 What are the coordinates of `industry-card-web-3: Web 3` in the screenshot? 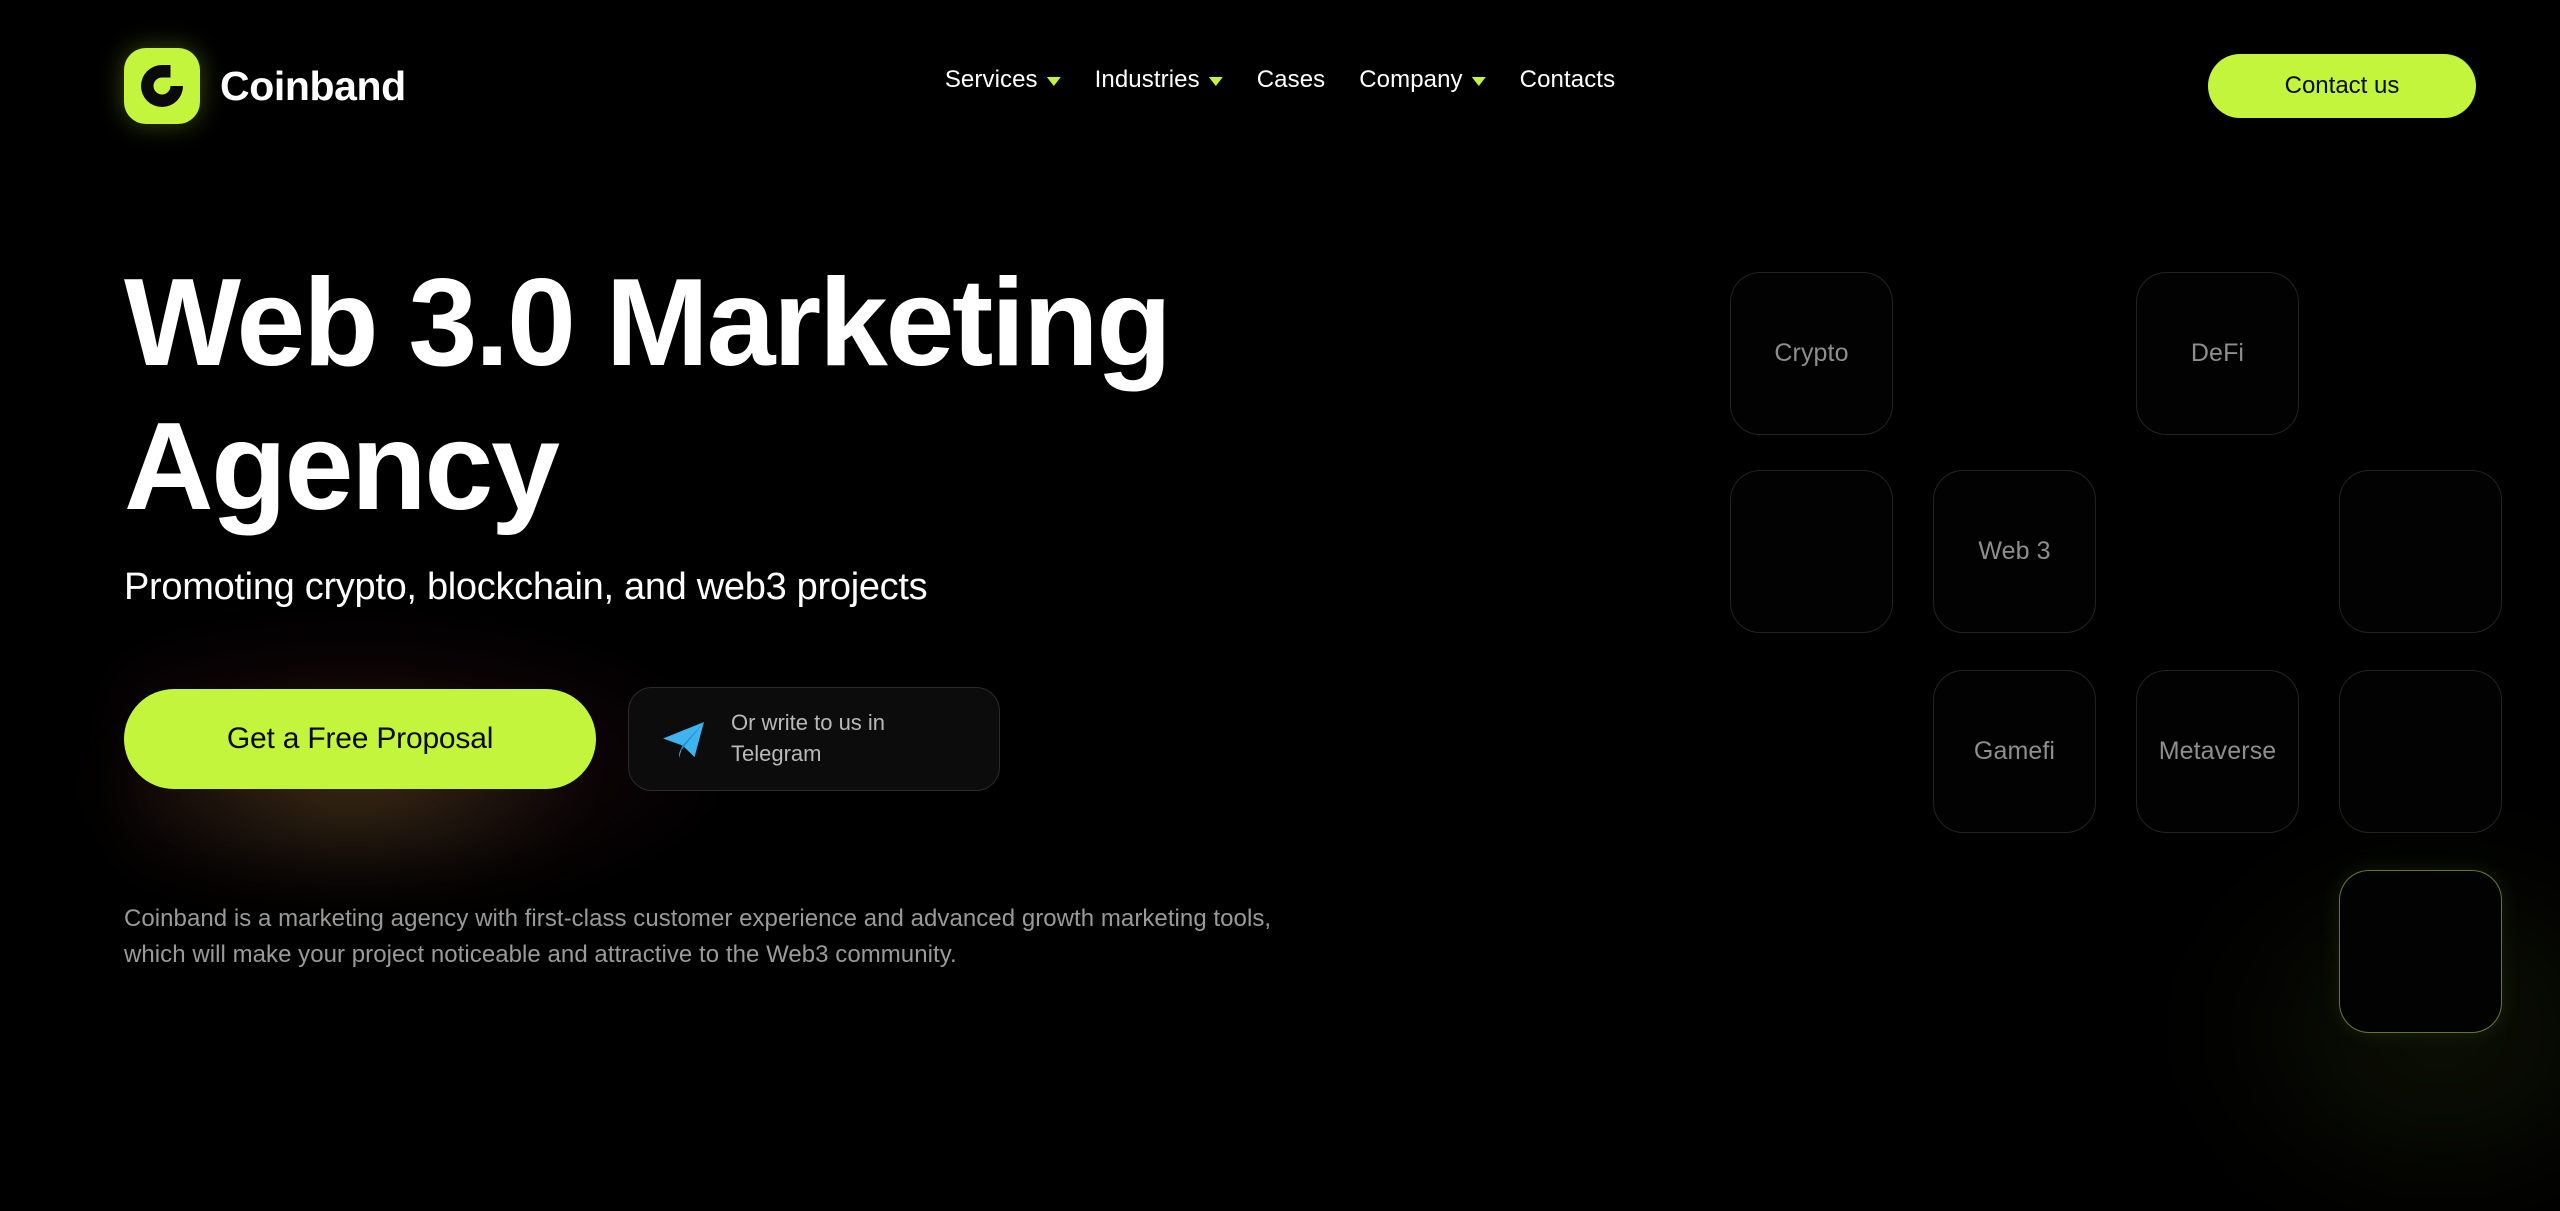 It's located at (2014, 551).